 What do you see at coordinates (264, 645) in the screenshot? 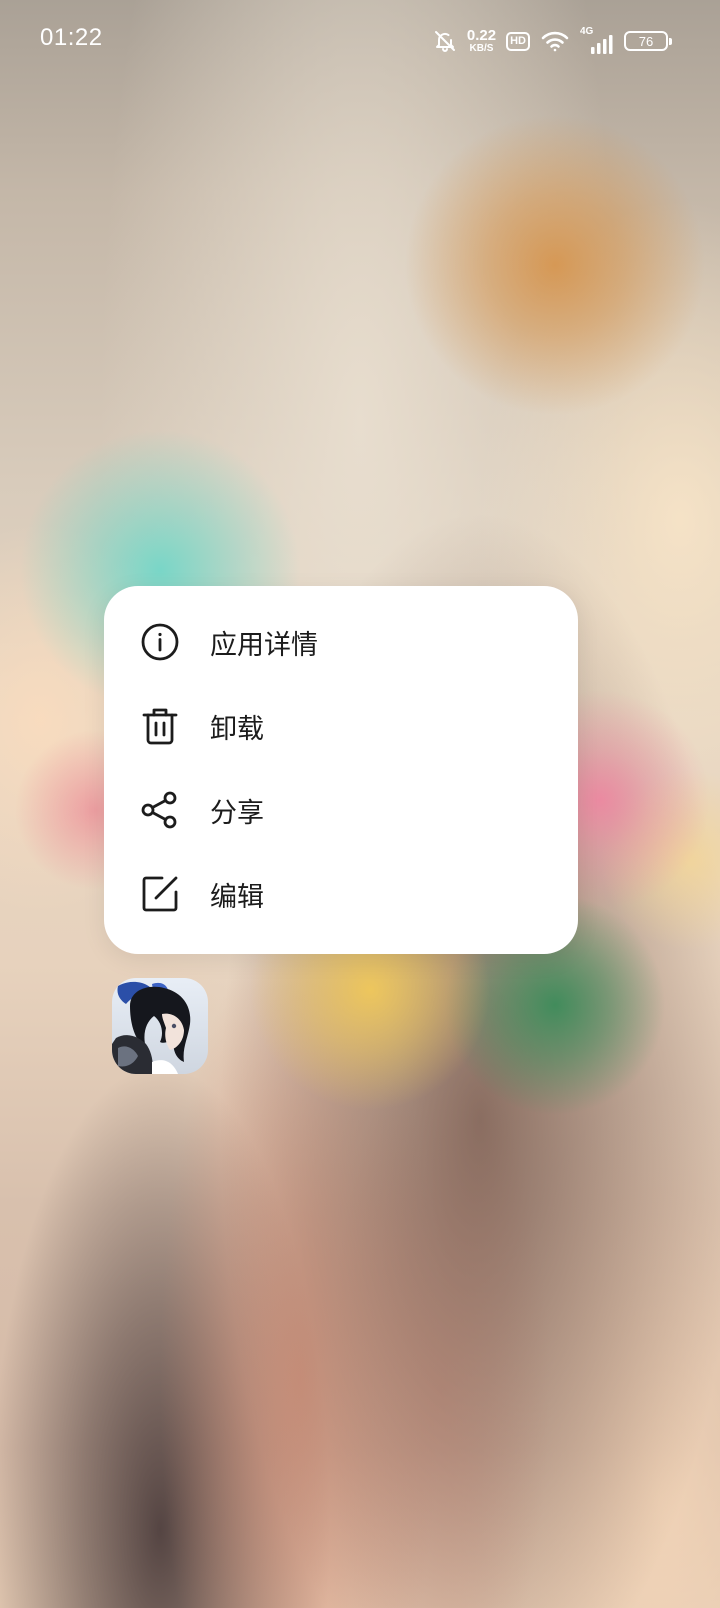
I see `menu-item-label: 应用详情` at bounding box center [264, 645].